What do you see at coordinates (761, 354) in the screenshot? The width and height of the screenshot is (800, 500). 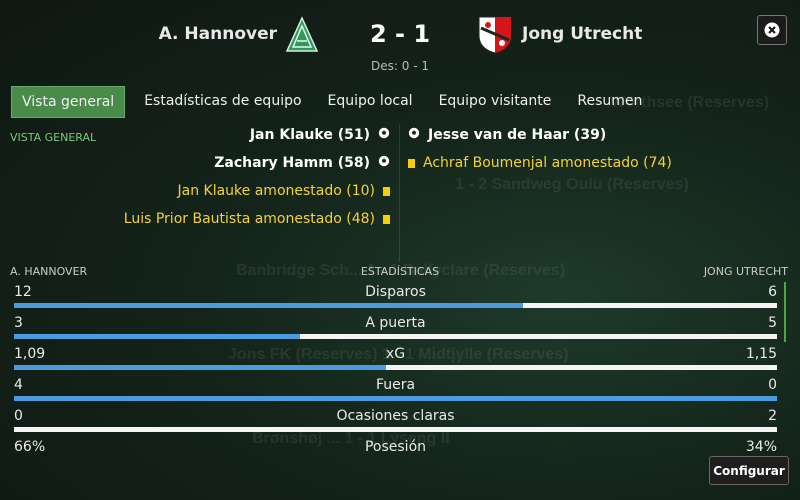 I see `stat-away-value: 1,15` at bounding box center [761, 354].